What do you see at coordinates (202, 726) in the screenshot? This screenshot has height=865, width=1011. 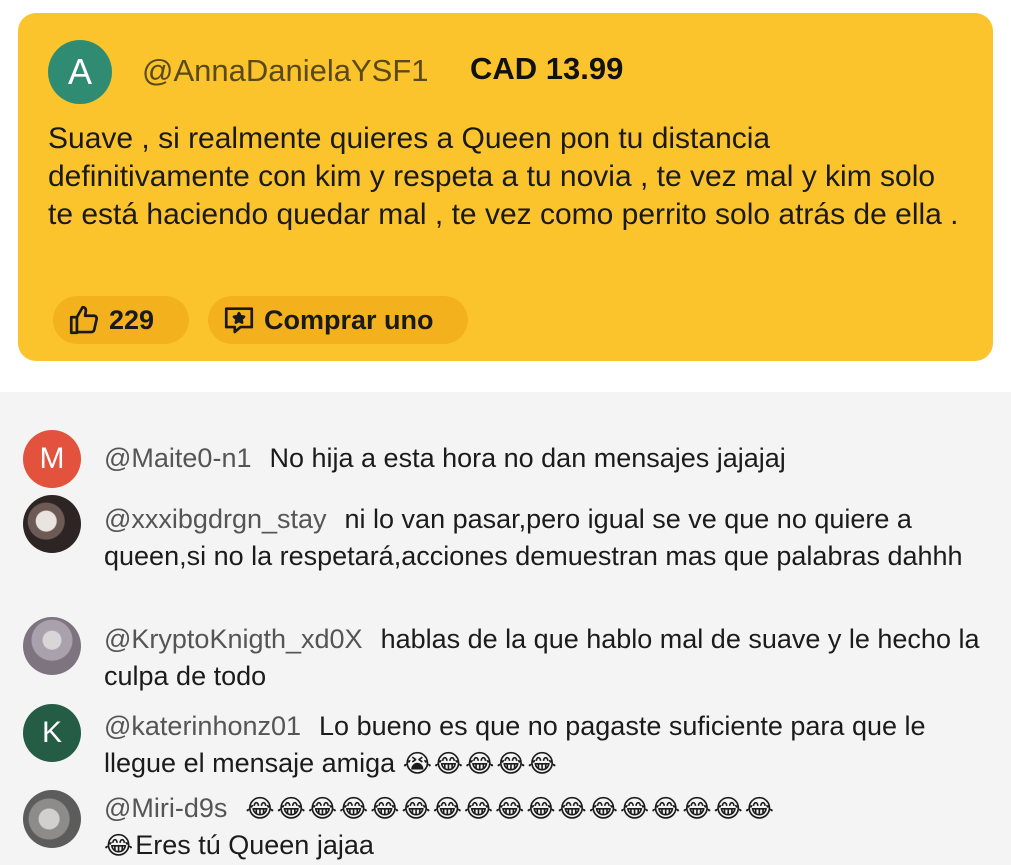 I see `comment-username: @katerinhonz01` at bounding box center [202, 726].